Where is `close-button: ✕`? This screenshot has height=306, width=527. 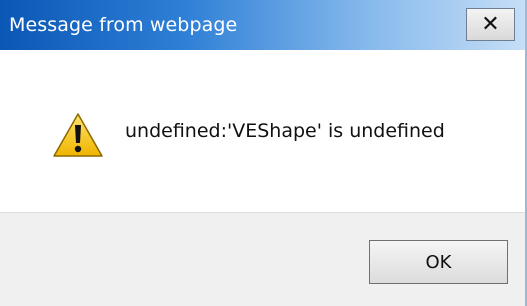
close-button: ✕ is located at coordinates (490, 24).